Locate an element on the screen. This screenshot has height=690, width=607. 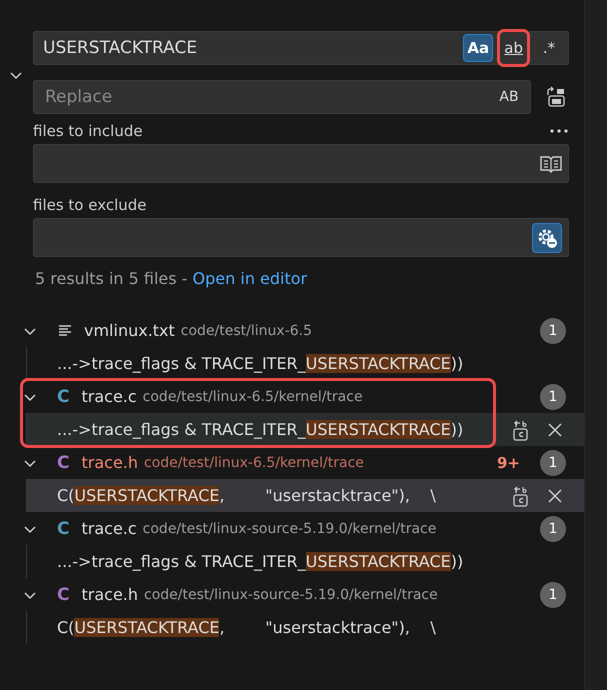
search-field: USERSTACKTRACE Aa ab .* is located at coordinates (301, 48).